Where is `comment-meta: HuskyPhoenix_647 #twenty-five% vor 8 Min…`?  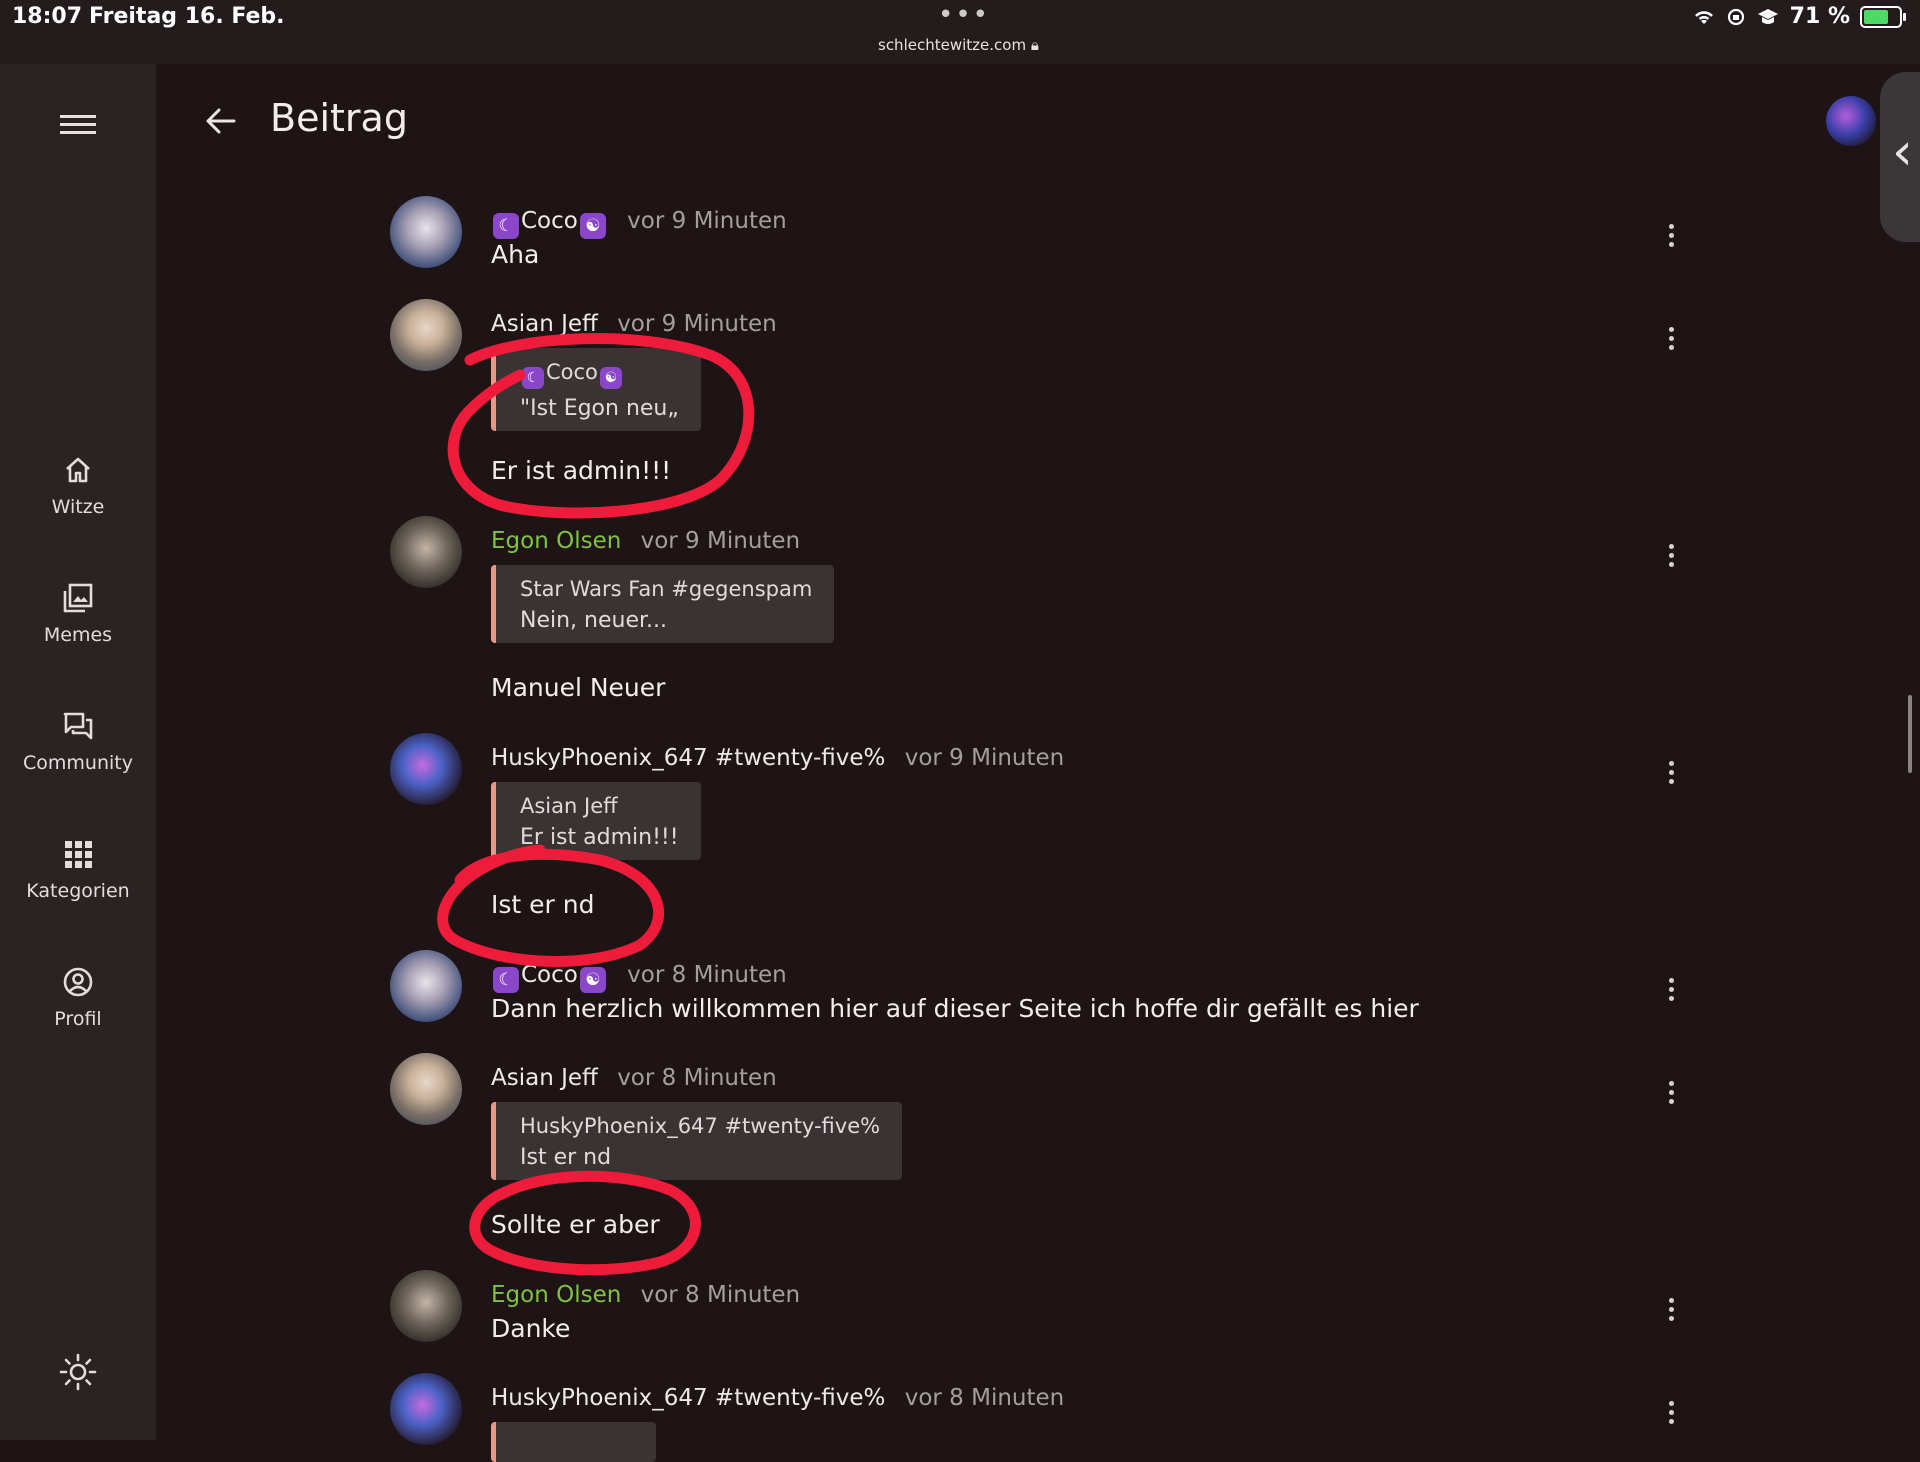
comment-meta: HuskyPhoenix_647 #twenty-five% vor 8 Min… is located at coordinates (777, 1398).